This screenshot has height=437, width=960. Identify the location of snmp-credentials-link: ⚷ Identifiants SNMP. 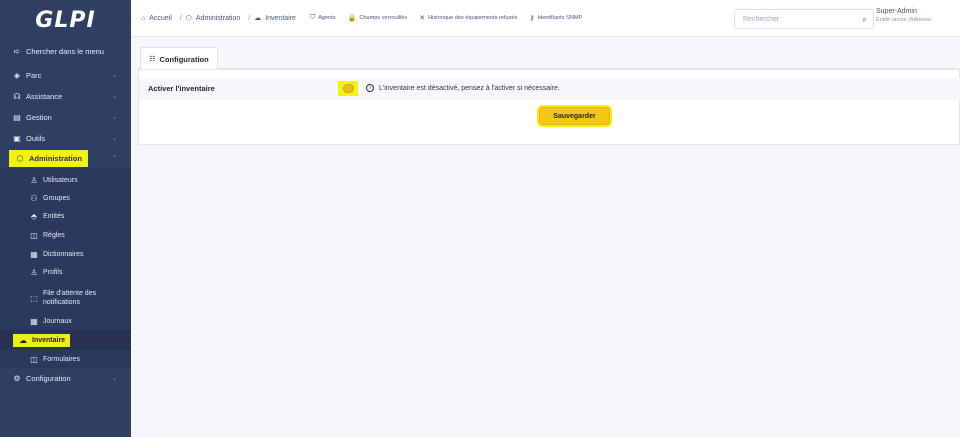
(555, 18).